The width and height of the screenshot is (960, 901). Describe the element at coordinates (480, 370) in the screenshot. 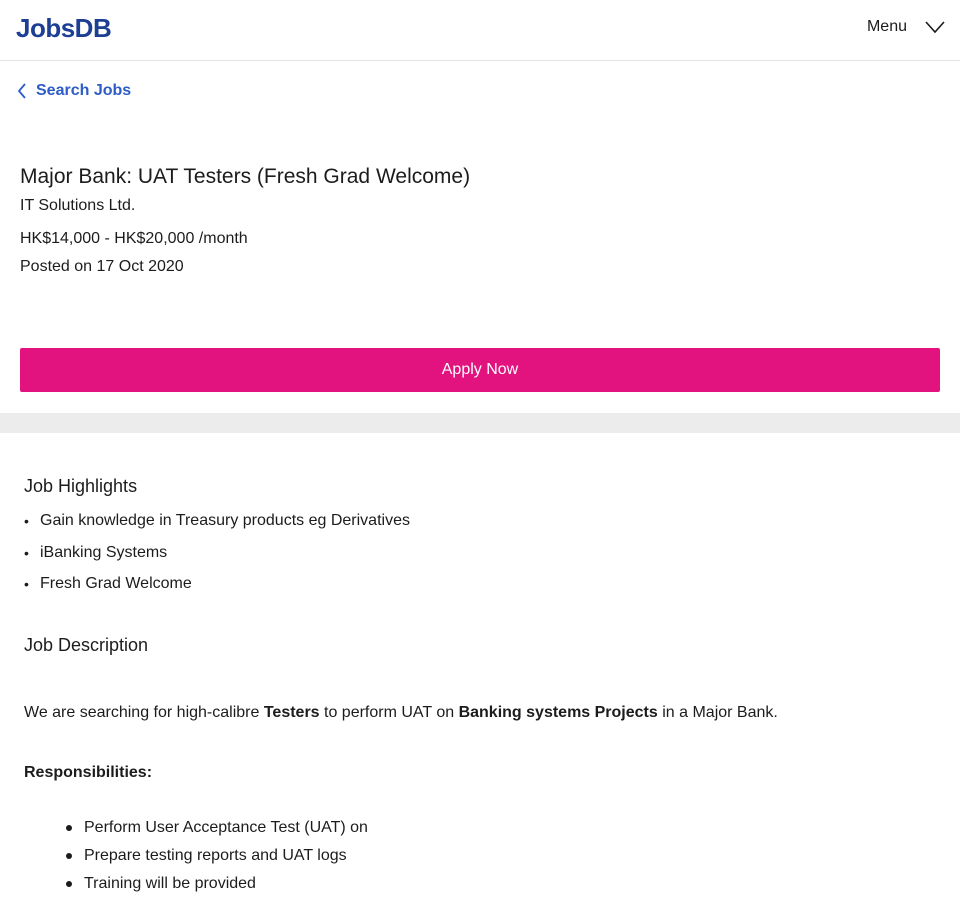

I see `apply-now-button: Apply Now` at that location.